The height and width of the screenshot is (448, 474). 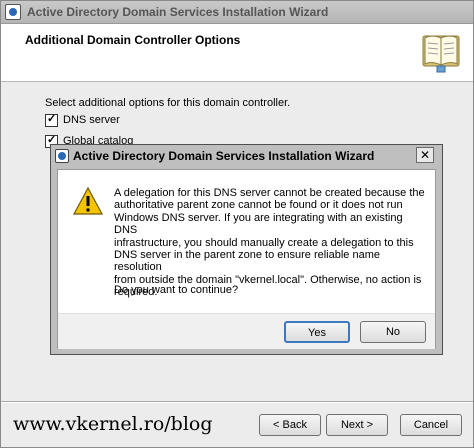 I want to click on watermark: www.vkernel.ro/blog, so click(x=113, y=424).